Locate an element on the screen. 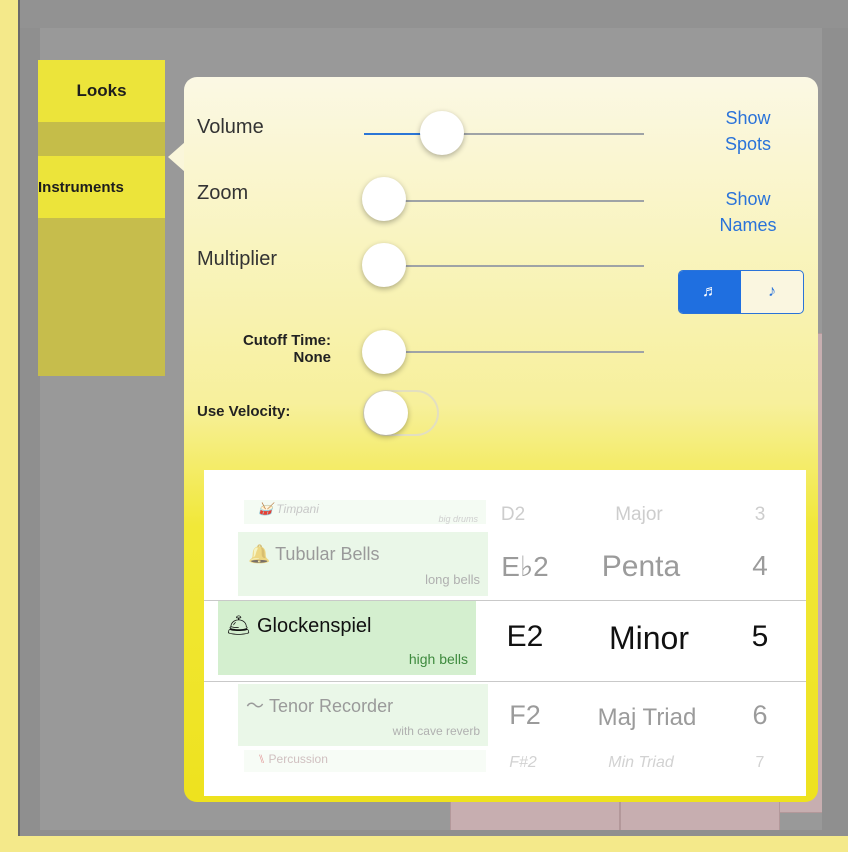 This screenshot has height=852, width=848. tab-strip-filler is located at coordinates (101, 297).